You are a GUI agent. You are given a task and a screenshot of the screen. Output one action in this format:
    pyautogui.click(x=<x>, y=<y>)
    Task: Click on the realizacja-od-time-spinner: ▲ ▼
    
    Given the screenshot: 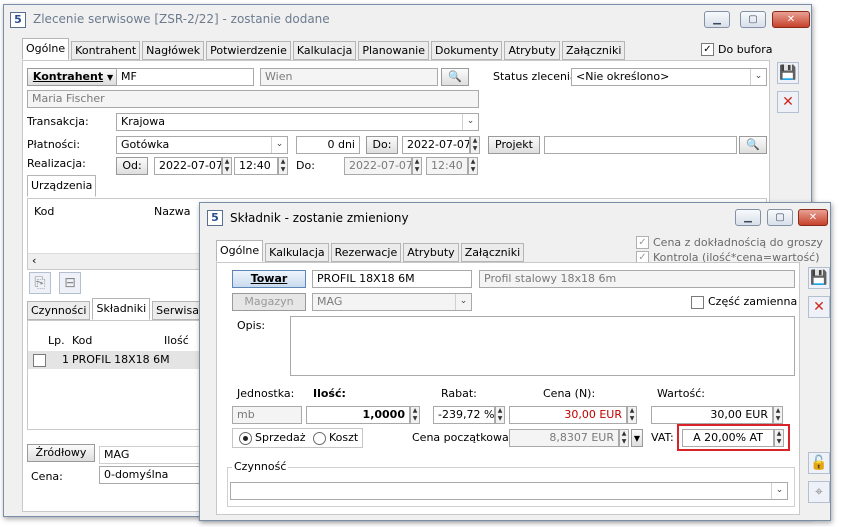 What is the action you would take?
    pyautogui.click(x=283, y=166)
    